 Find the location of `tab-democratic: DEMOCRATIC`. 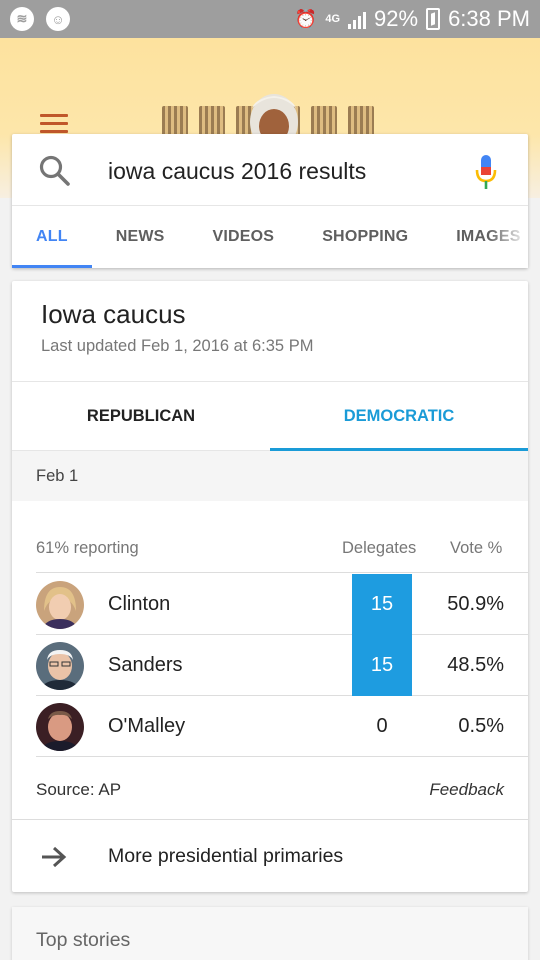

tab-democratic: DEMOCRATIC is located at coordinates (399, 416).